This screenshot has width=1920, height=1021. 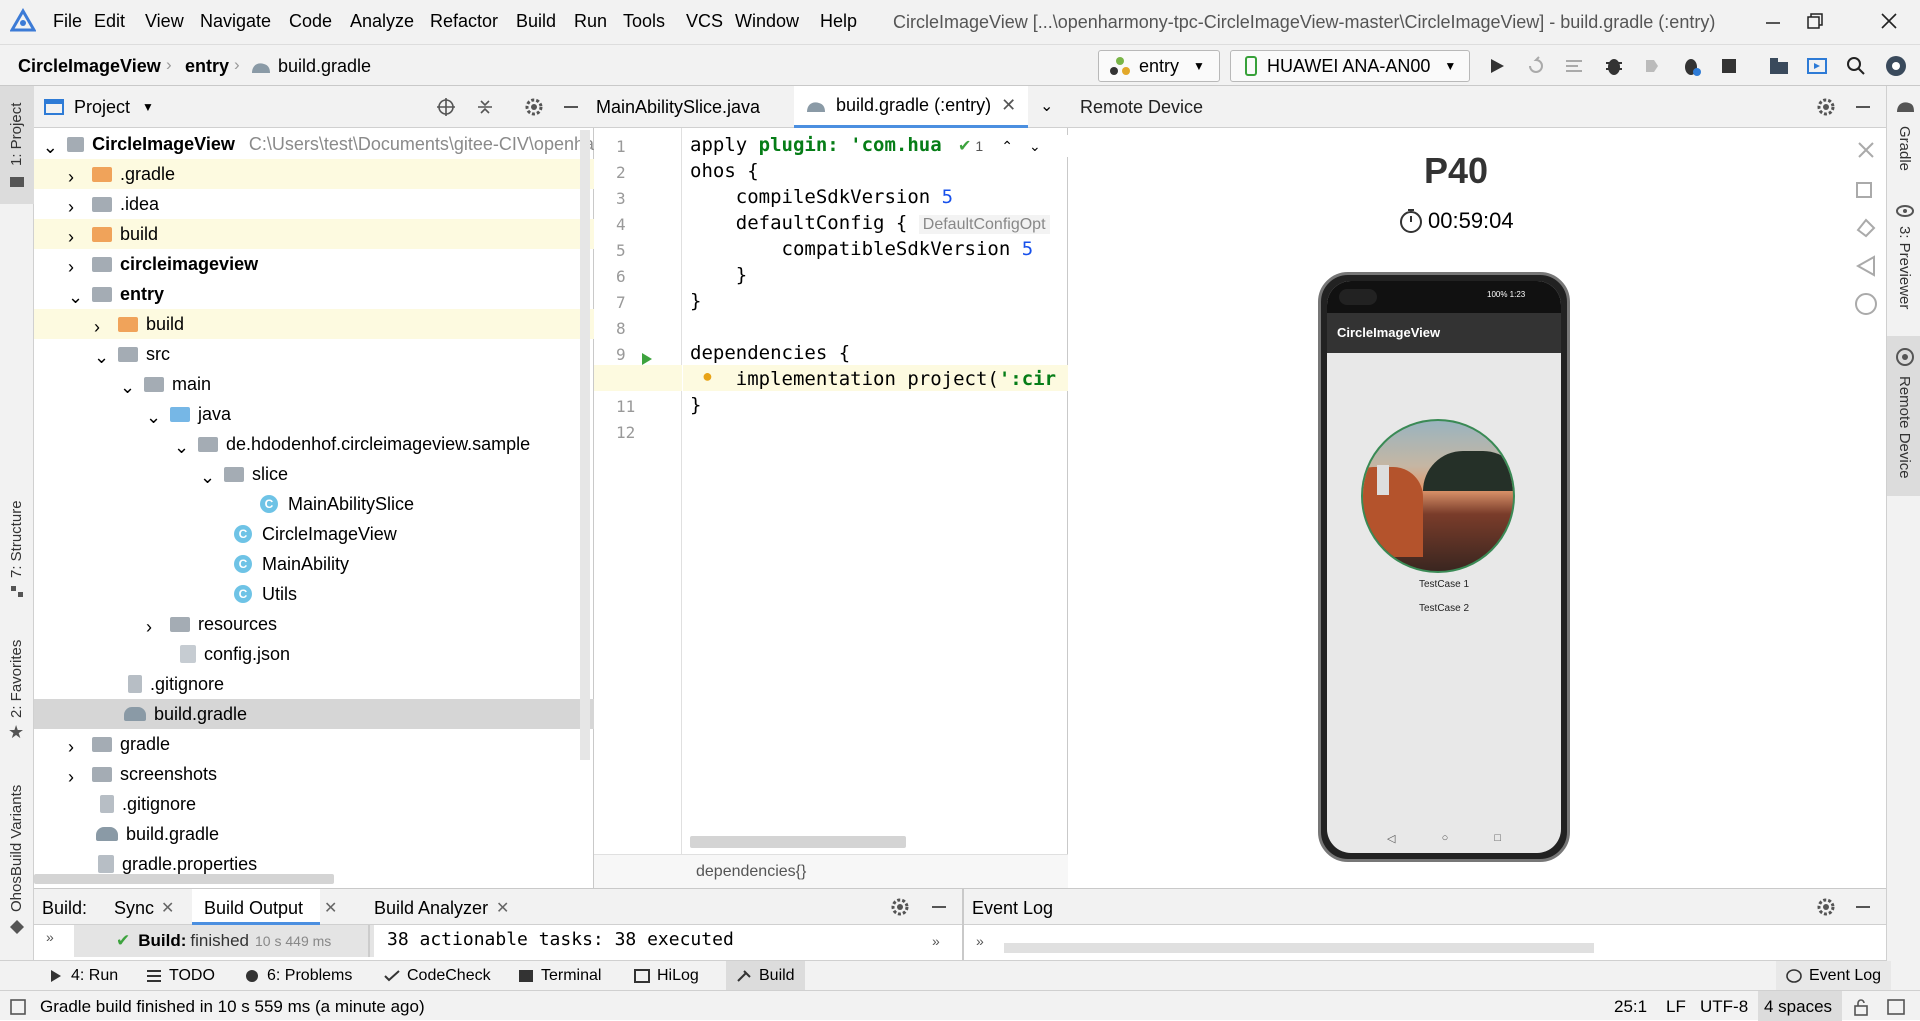 I want to click on restore-icon, so click(x=1815, y=21).